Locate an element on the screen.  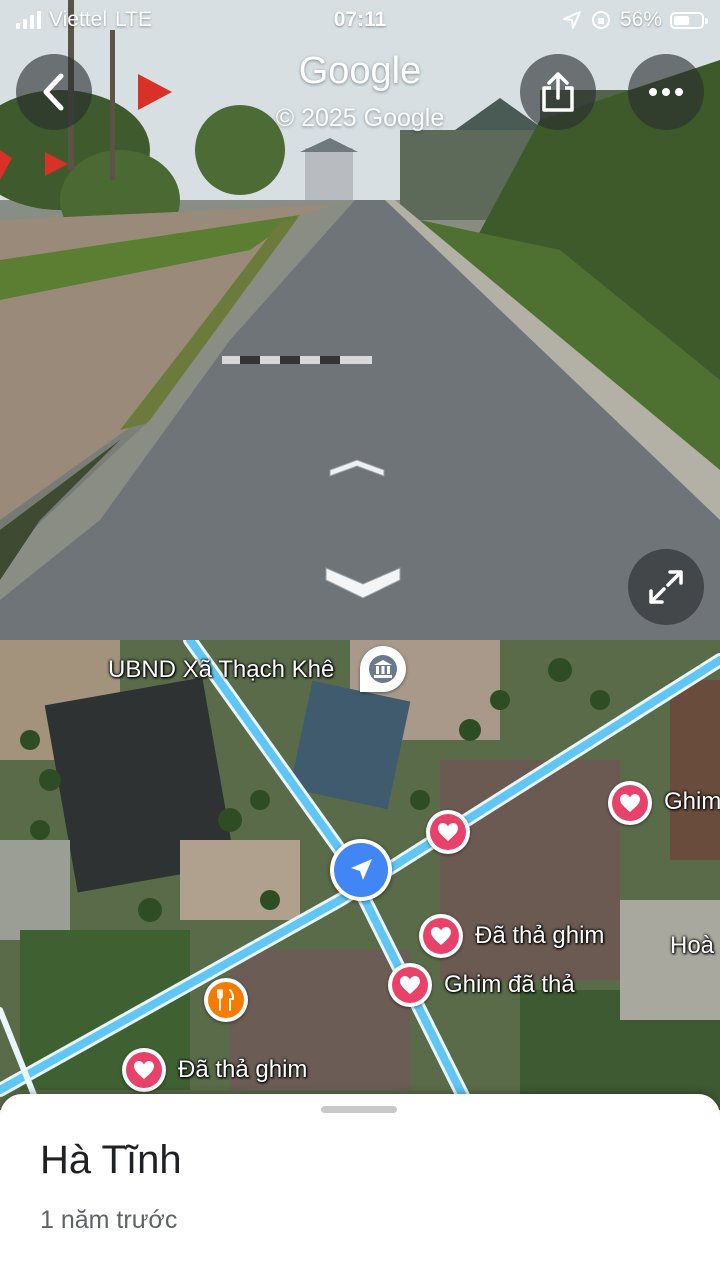
battery-percent: 56% is located at coordinates (640, 19).